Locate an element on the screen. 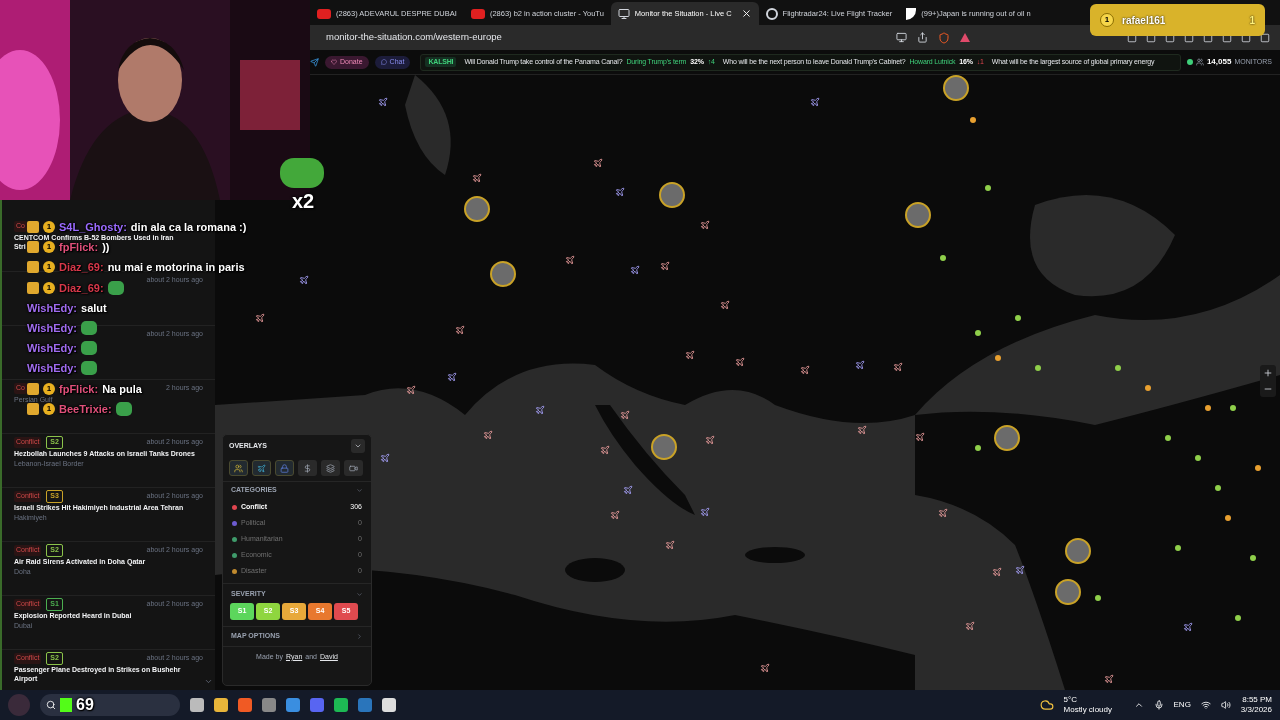 This screenshot has width=1280, height=720. chat-bubble-icon is located at coordinates (383, 62).